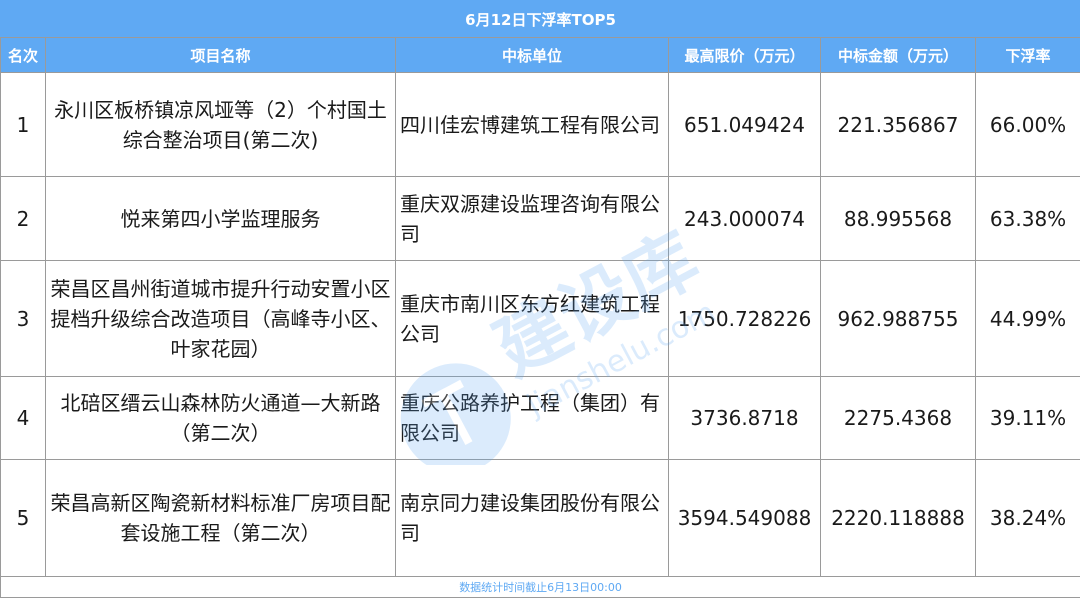 The width and height of the screenshot is (1080, 598). I want to click on cell-winner: 重庆公路养护工程（集团）有限公司, so click(532, 418).